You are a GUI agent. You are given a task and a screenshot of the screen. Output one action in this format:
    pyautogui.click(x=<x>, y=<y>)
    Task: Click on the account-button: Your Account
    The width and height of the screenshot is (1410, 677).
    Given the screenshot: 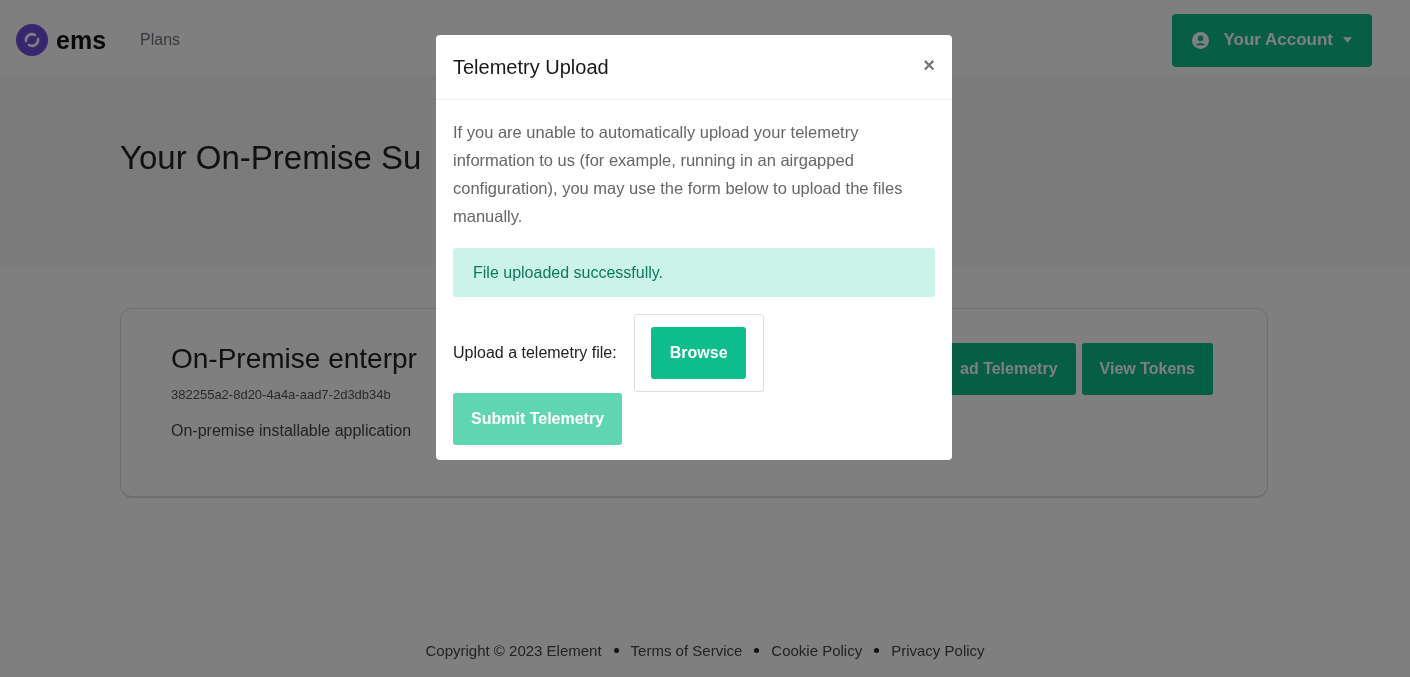 What is the action you would take?
    pyautogui.click(x=1272, y=40)
    